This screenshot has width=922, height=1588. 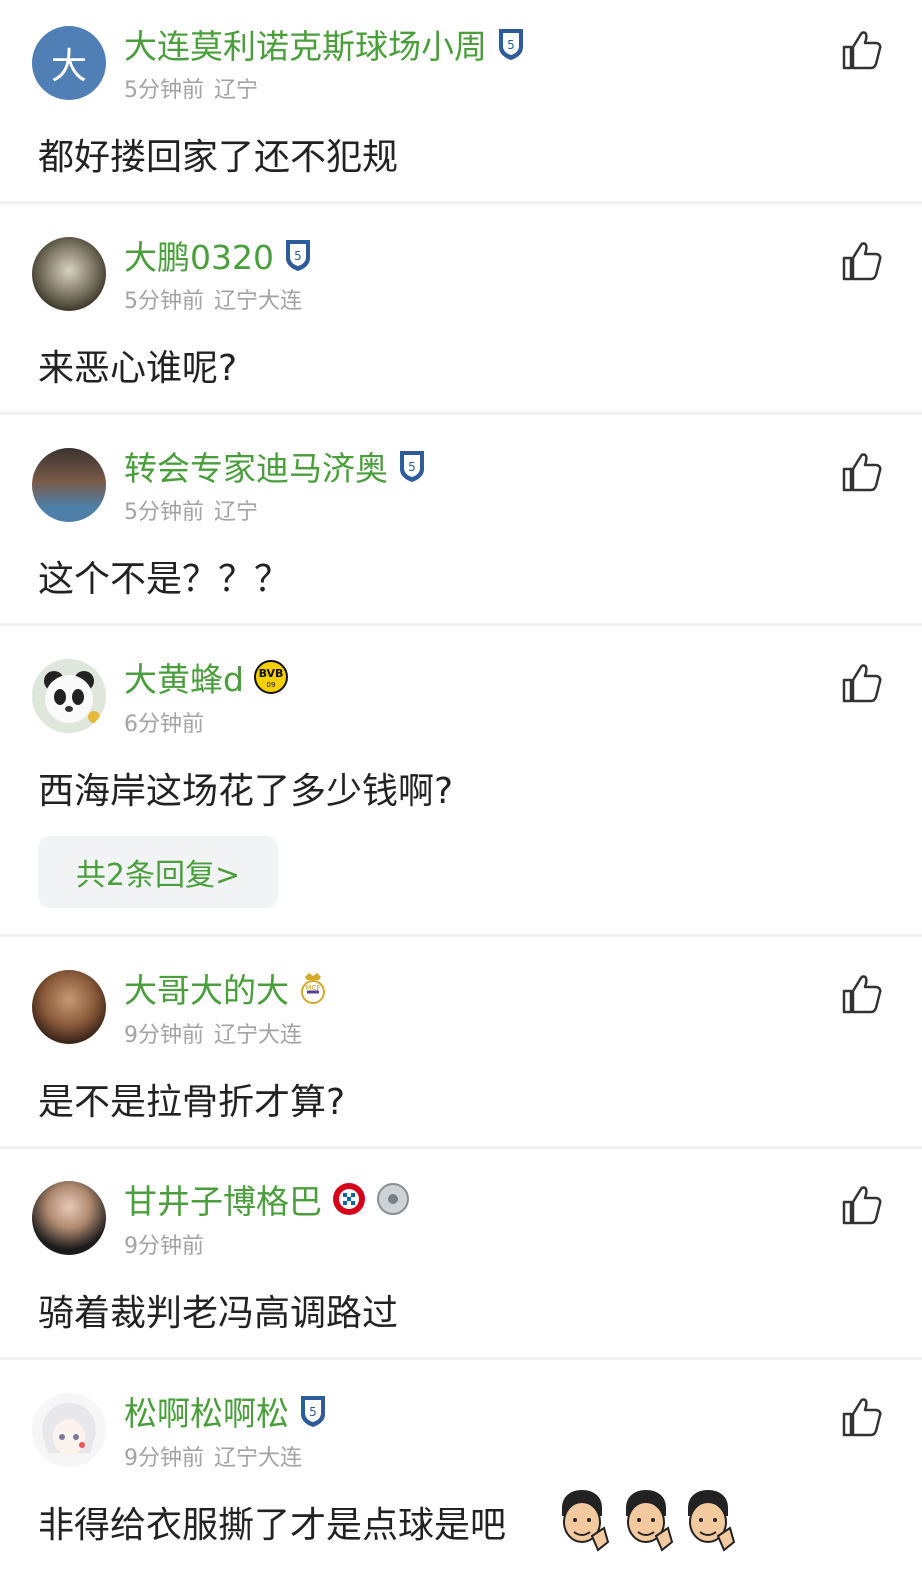 I want to click on username: 转会专家迪马济奥, so click(x=256, y=466).